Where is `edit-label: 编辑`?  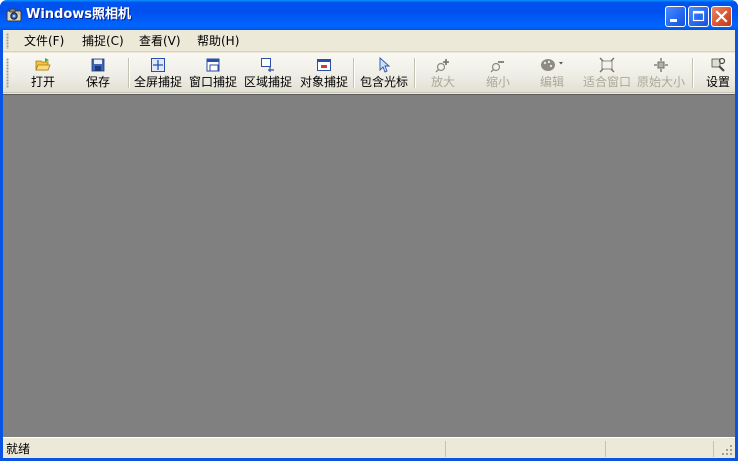
edit-label: 编辑 is located at coordinates (551, 82).